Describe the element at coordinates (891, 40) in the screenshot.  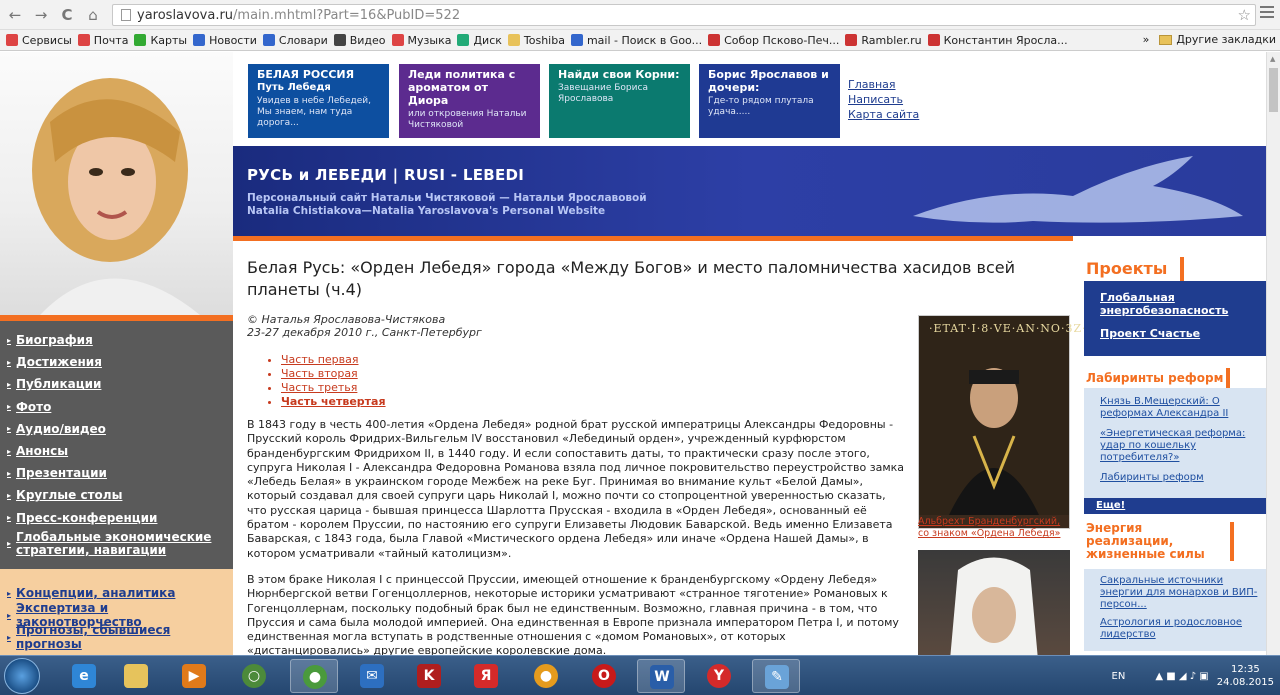
I see `bookmark-label: Rambler.ru` at that location.